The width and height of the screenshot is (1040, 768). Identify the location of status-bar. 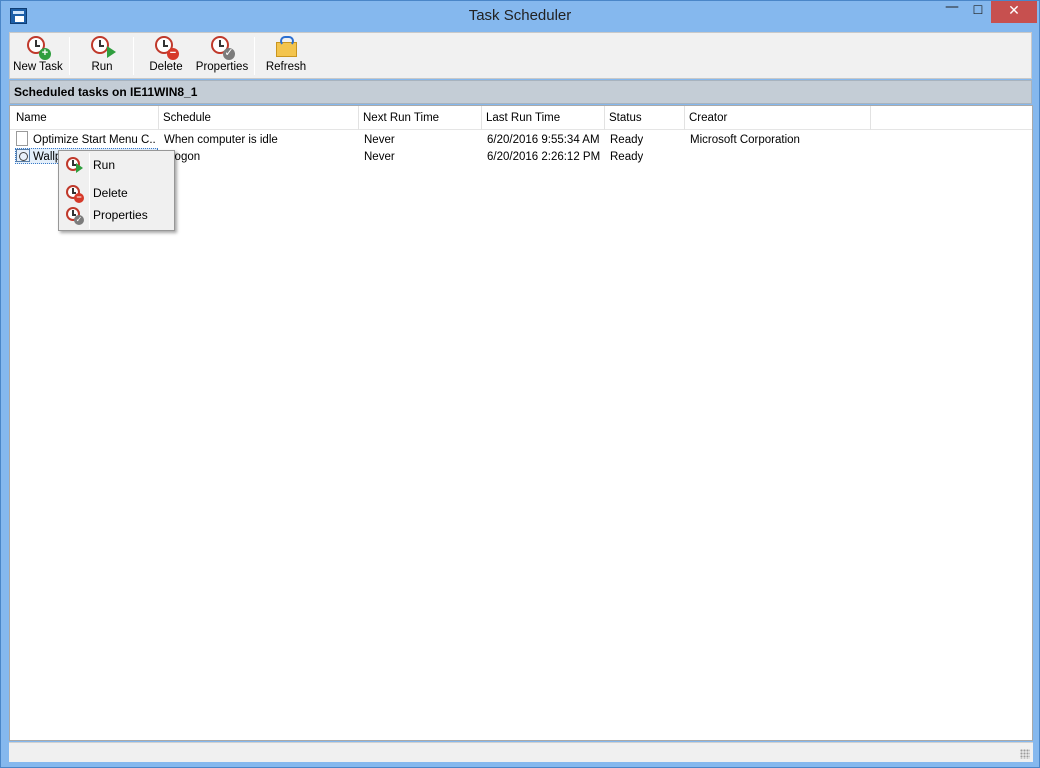
(521, 752).